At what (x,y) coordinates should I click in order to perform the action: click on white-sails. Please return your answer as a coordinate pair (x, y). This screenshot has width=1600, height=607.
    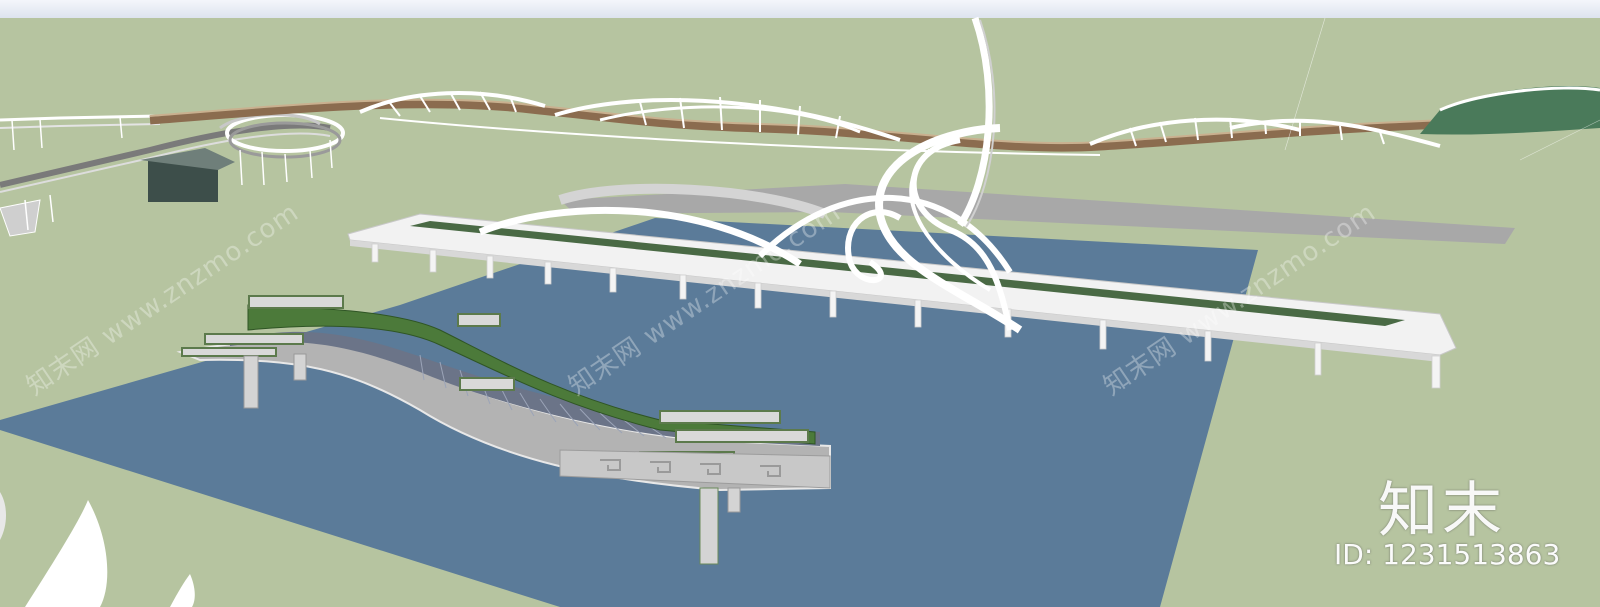
    Looking at the image, I should click on (97, 549).